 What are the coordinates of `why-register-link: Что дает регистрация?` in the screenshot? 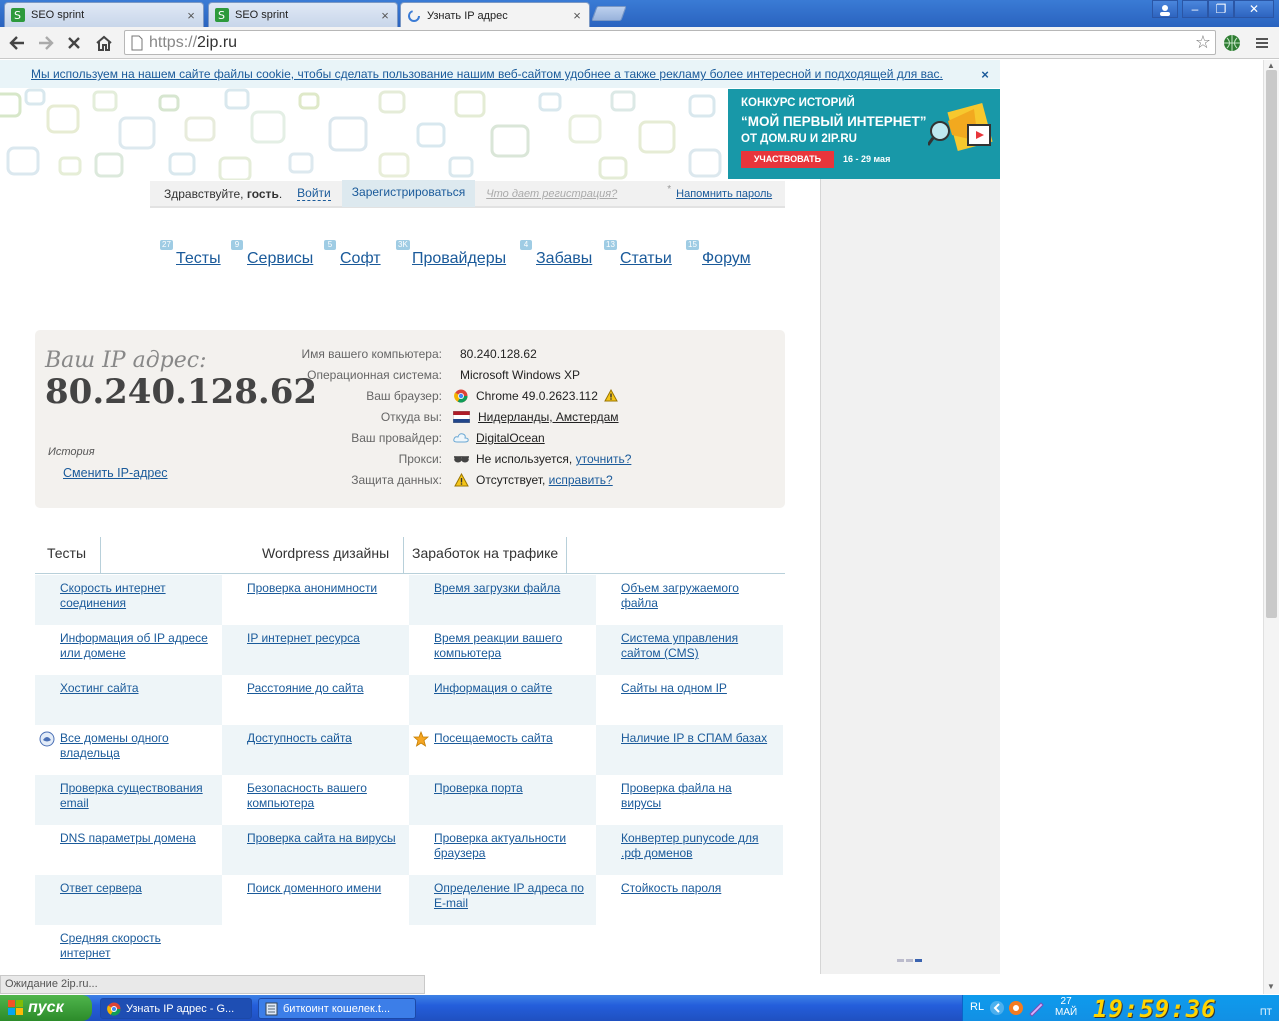 It's located at (551, 194).